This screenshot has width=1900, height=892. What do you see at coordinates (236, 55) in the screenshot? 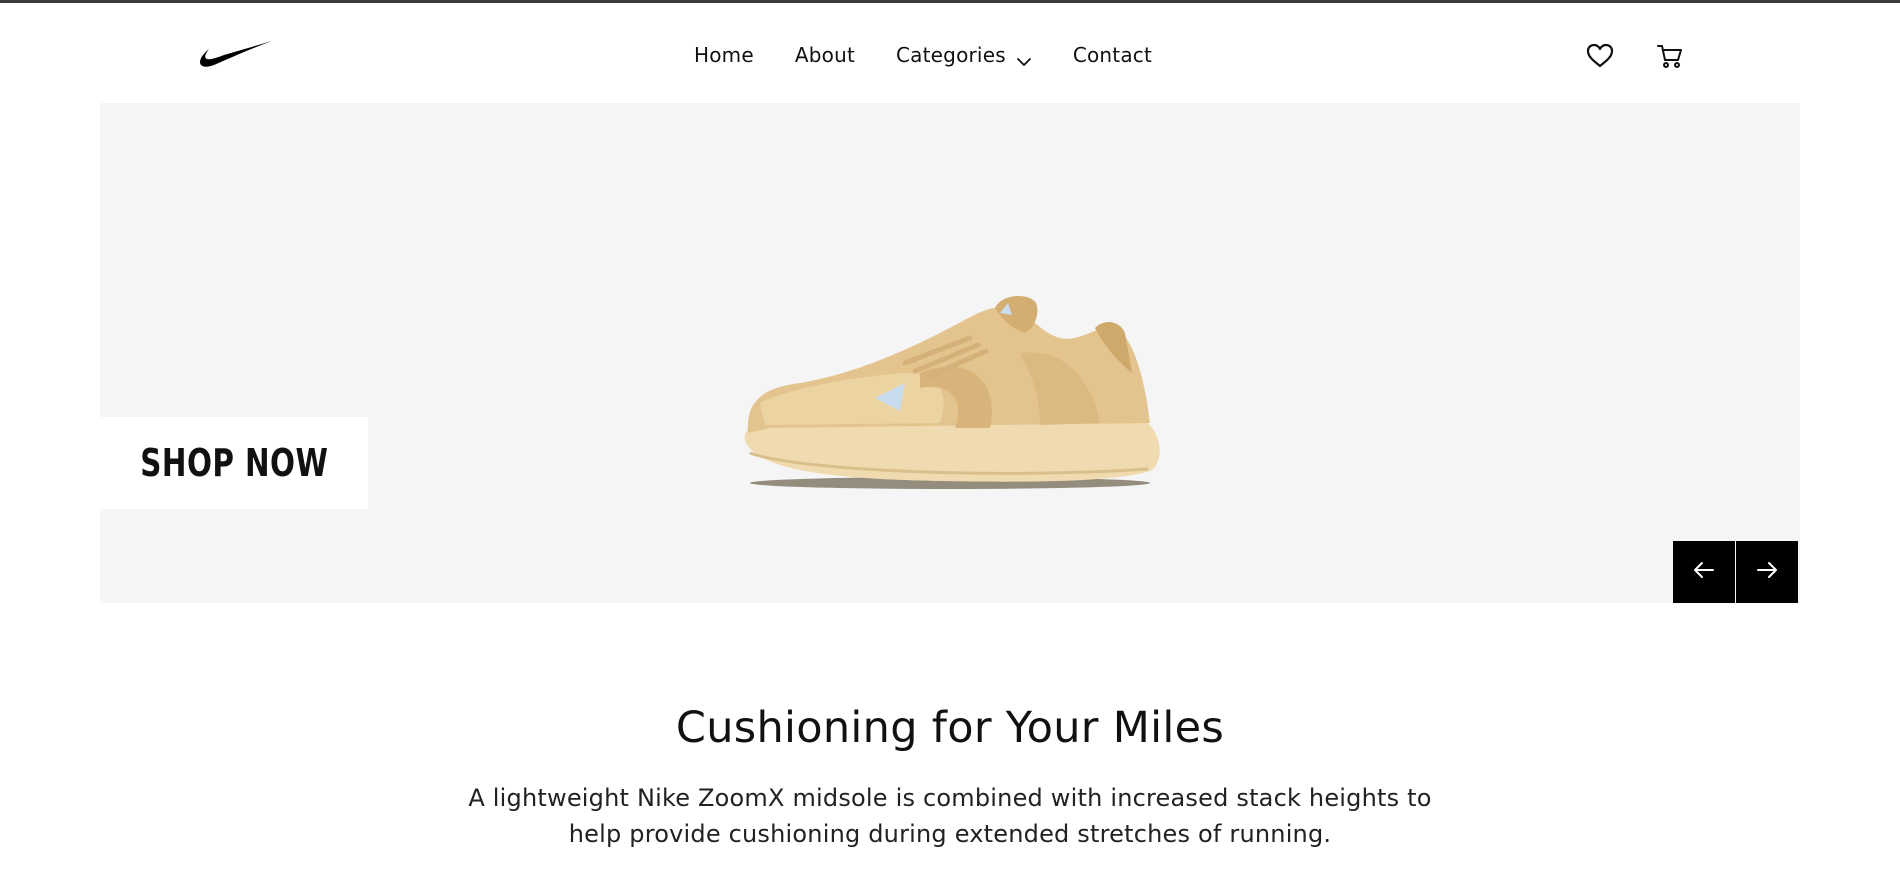
I see `nike-swoosh-icon` at bounding box center [236, 55].